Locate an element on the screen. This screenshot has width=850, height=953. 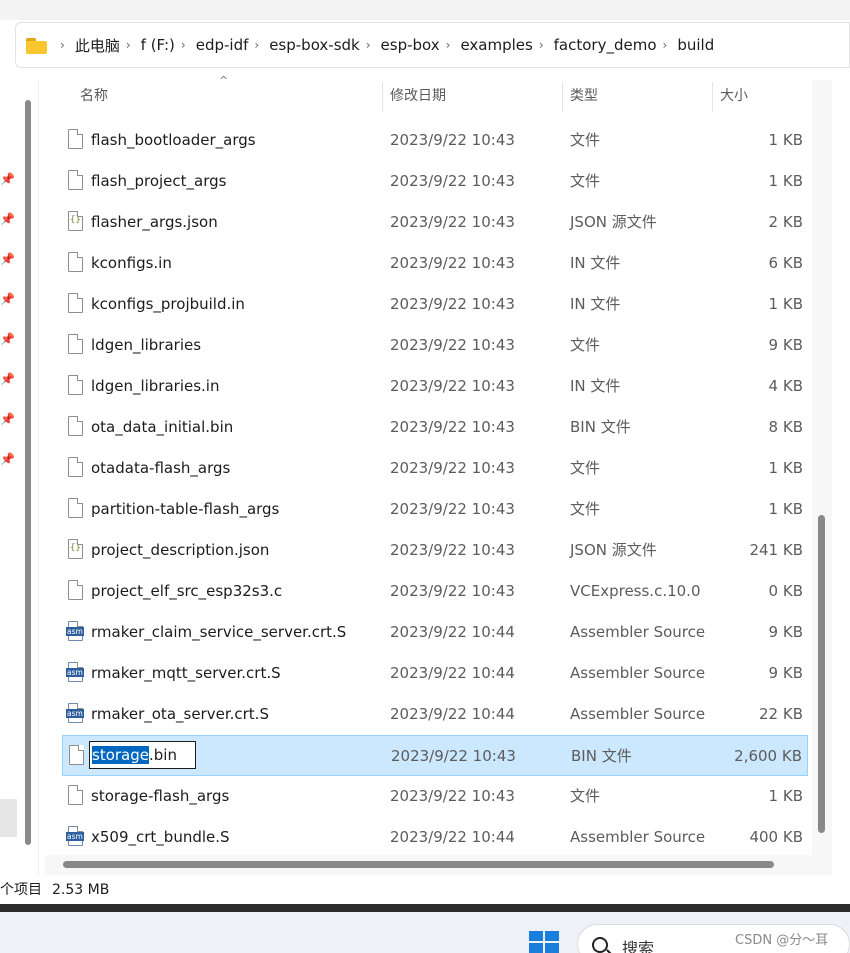
file-size: 241 KB is located at coordinates (776, 550).